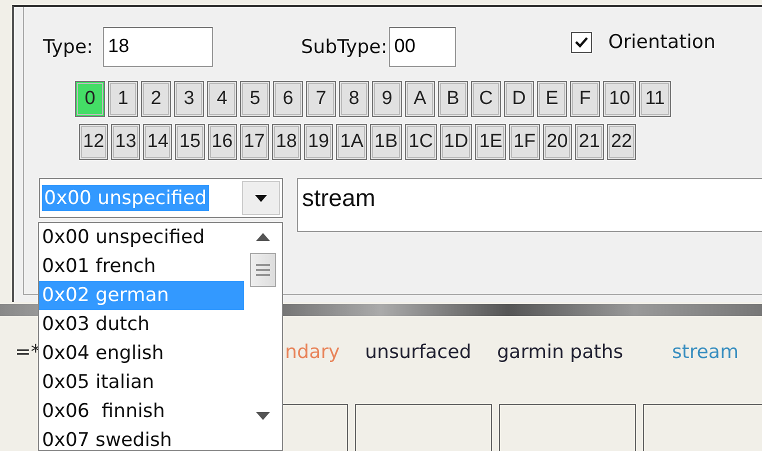 The height and width of the screenshot is (451, 762). What do you see at coordinates (490, 142) in the screenshot?
I see `hex-button: 1E` at bounding box center [490, 142].